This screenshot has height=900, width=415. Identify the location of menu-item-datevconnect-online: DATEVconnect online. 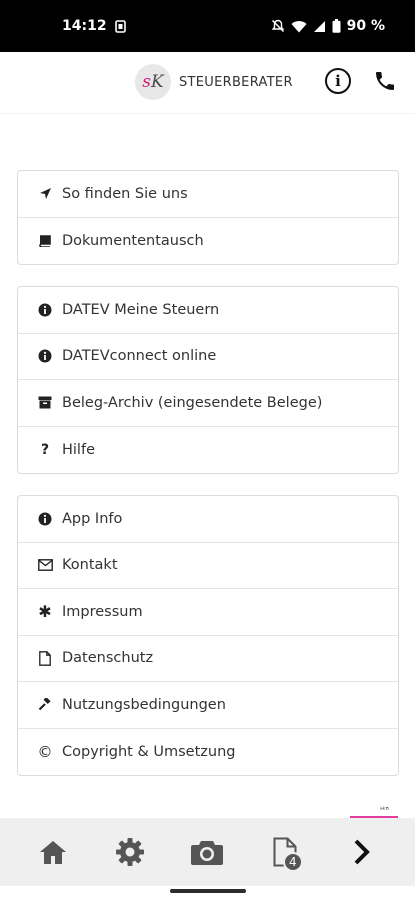
(208, 357).